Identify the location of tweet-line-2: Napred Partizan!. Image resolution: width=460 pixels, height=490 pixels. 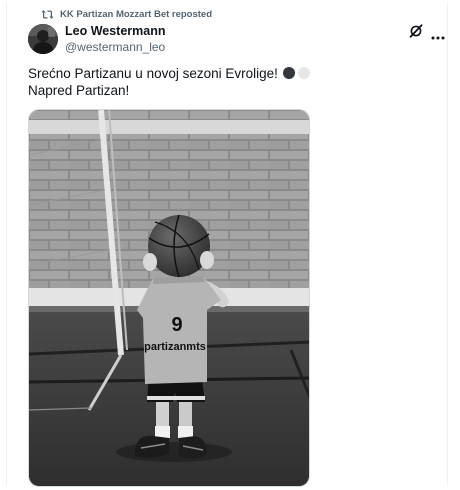
(79, 90).